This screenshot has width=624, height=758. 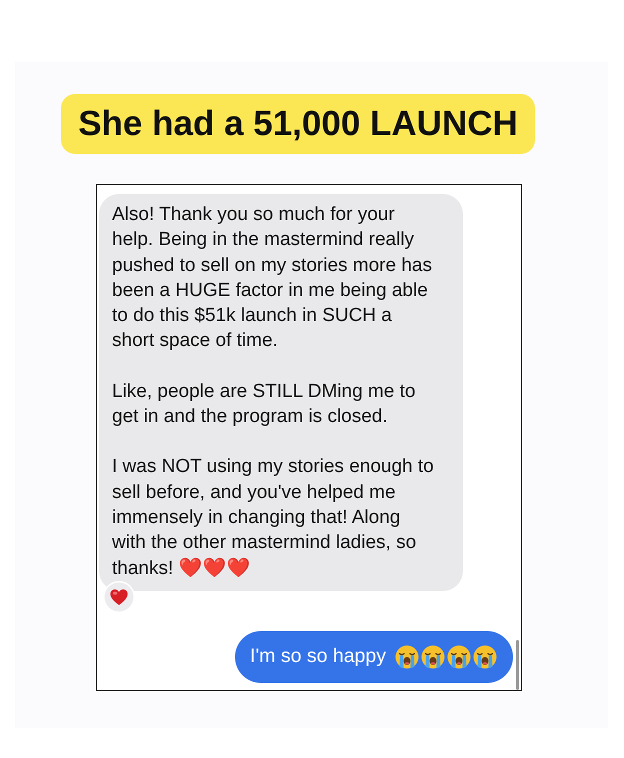 What do you see at coordinates (298, 124) in the screenshot?
I see `headline: She had a 51,000 LAUNCH` at bounding box center [298, 124].